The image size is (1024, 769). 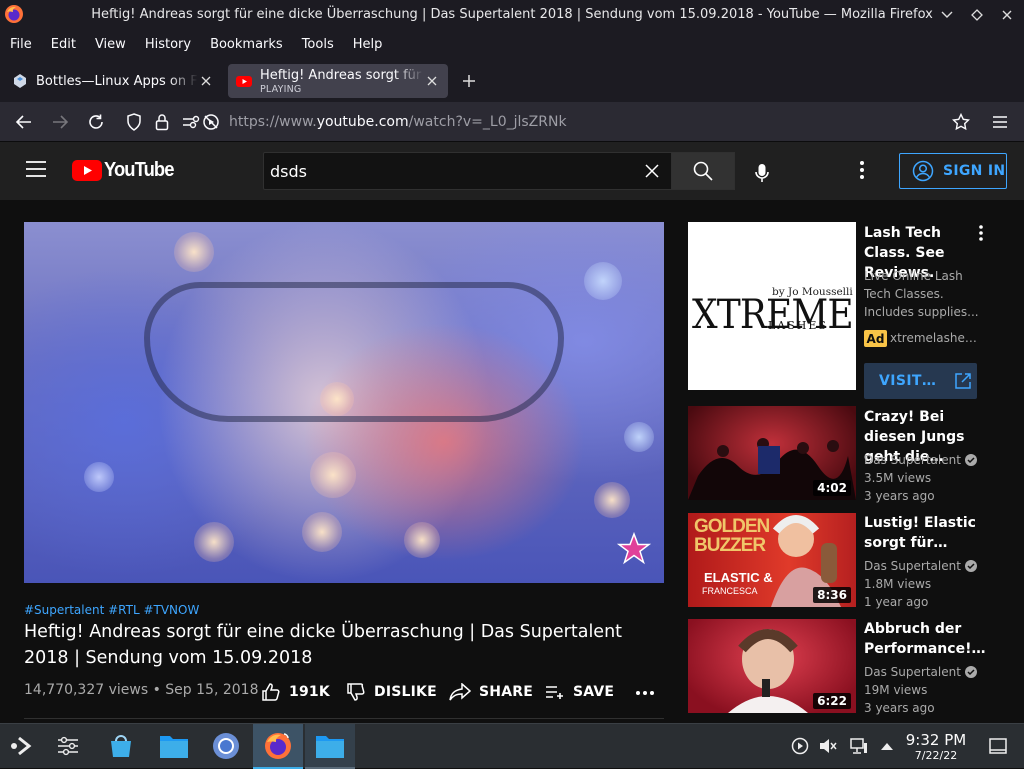 What do you see at coordinates (732, 536) in the screenshot?
I see `thumb-golden-buzzer: GOLDEN BUZZER` at bounding box center [732, 536].